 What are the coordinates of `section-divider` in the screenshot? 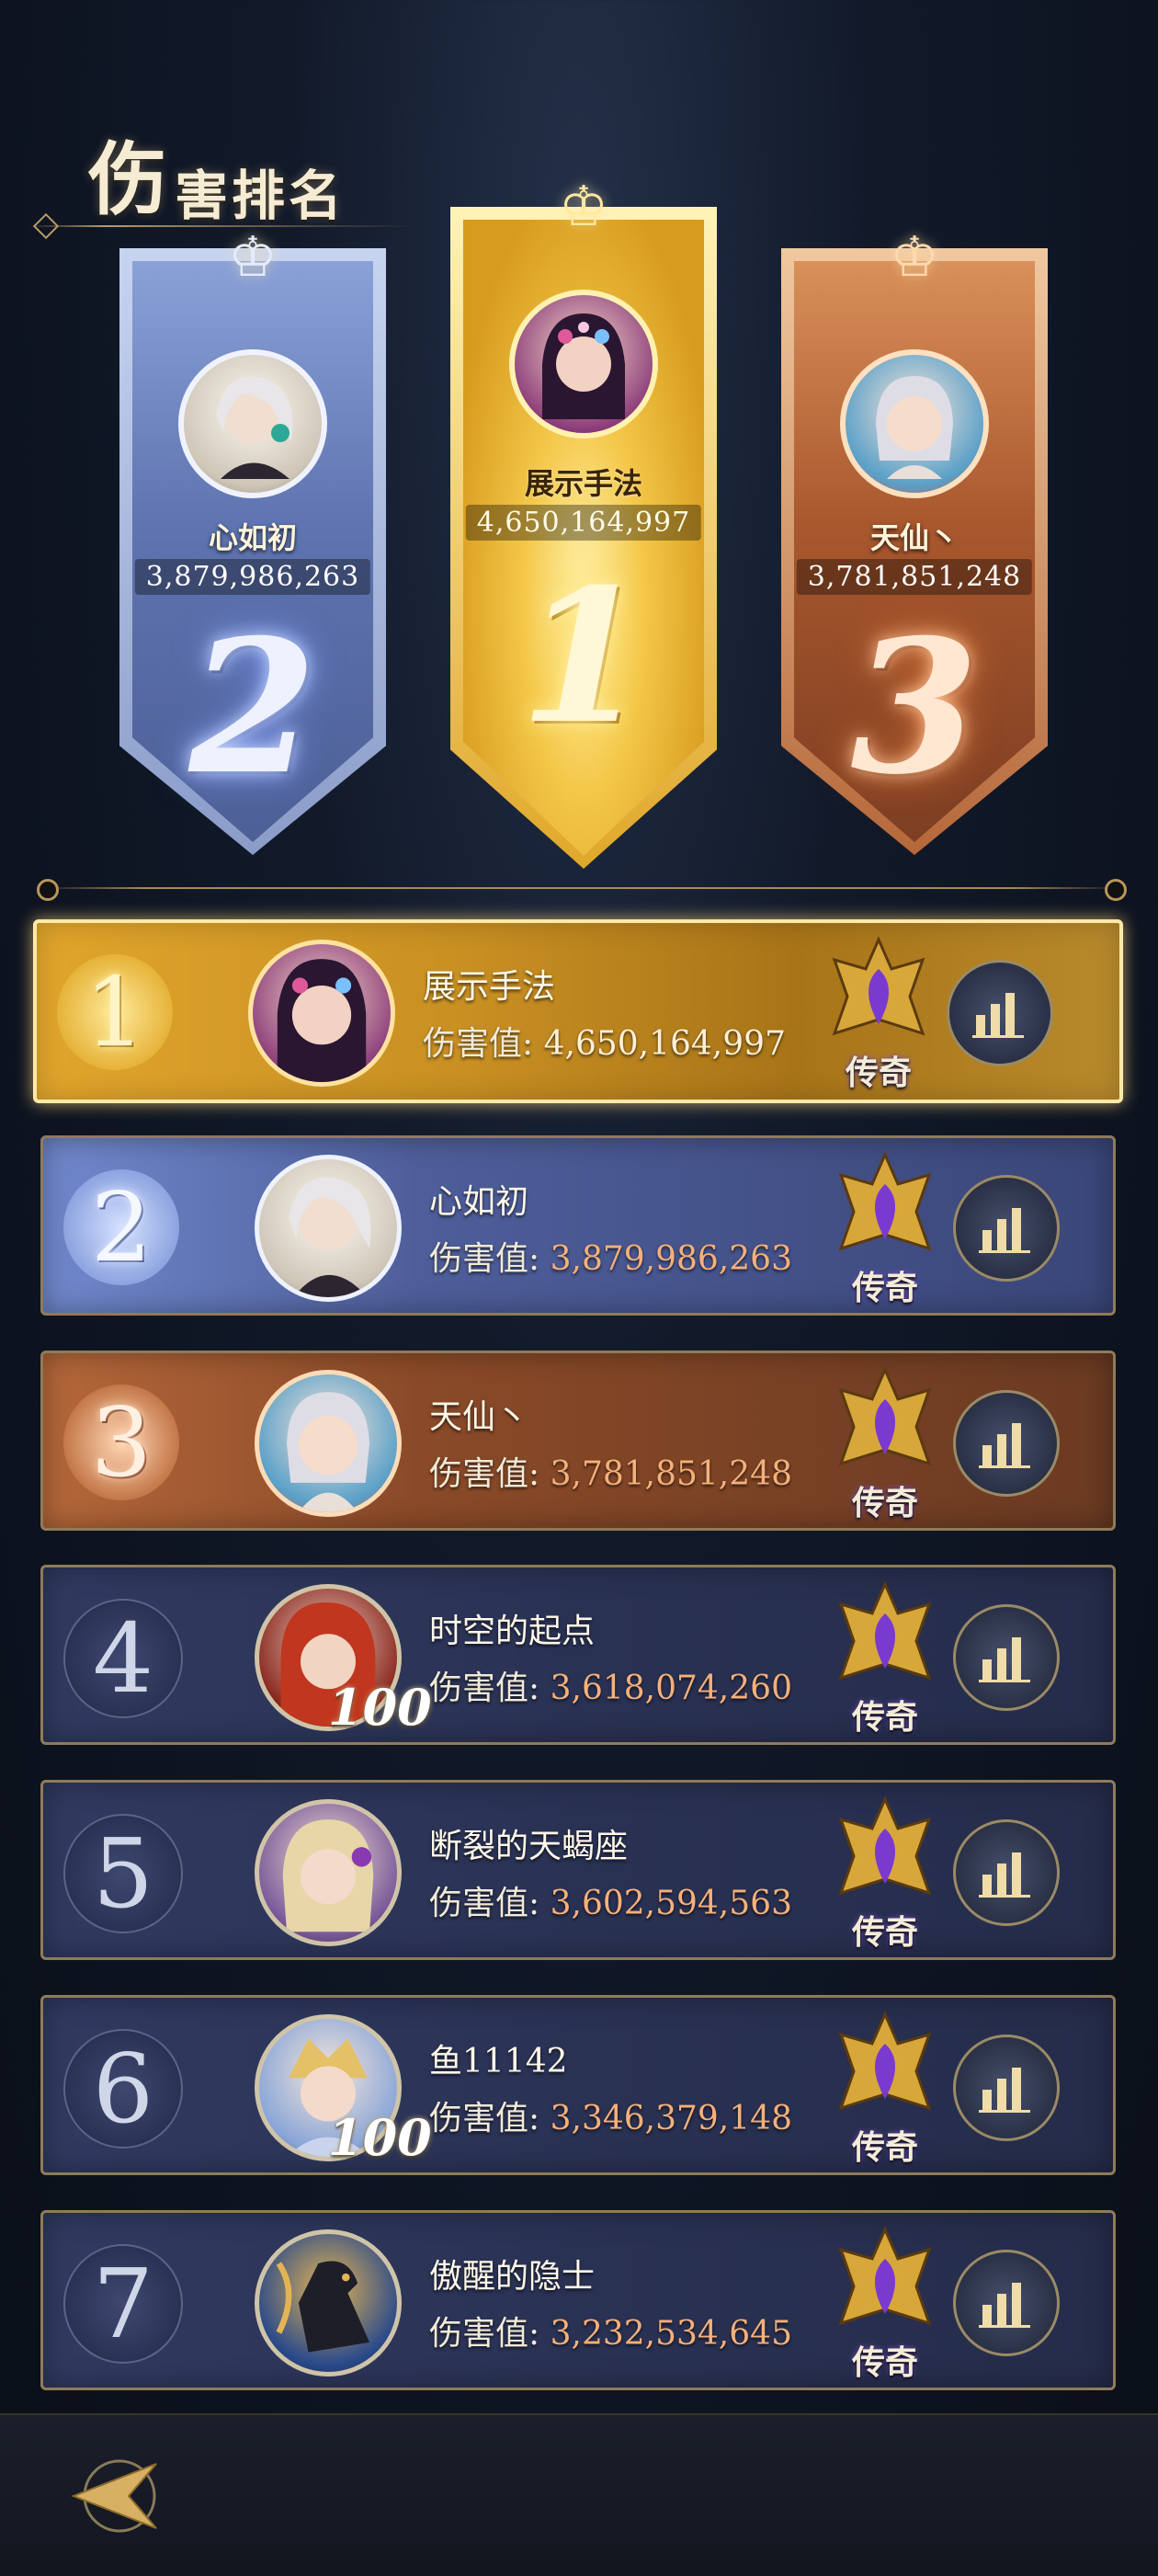 It's located at (579, 888).